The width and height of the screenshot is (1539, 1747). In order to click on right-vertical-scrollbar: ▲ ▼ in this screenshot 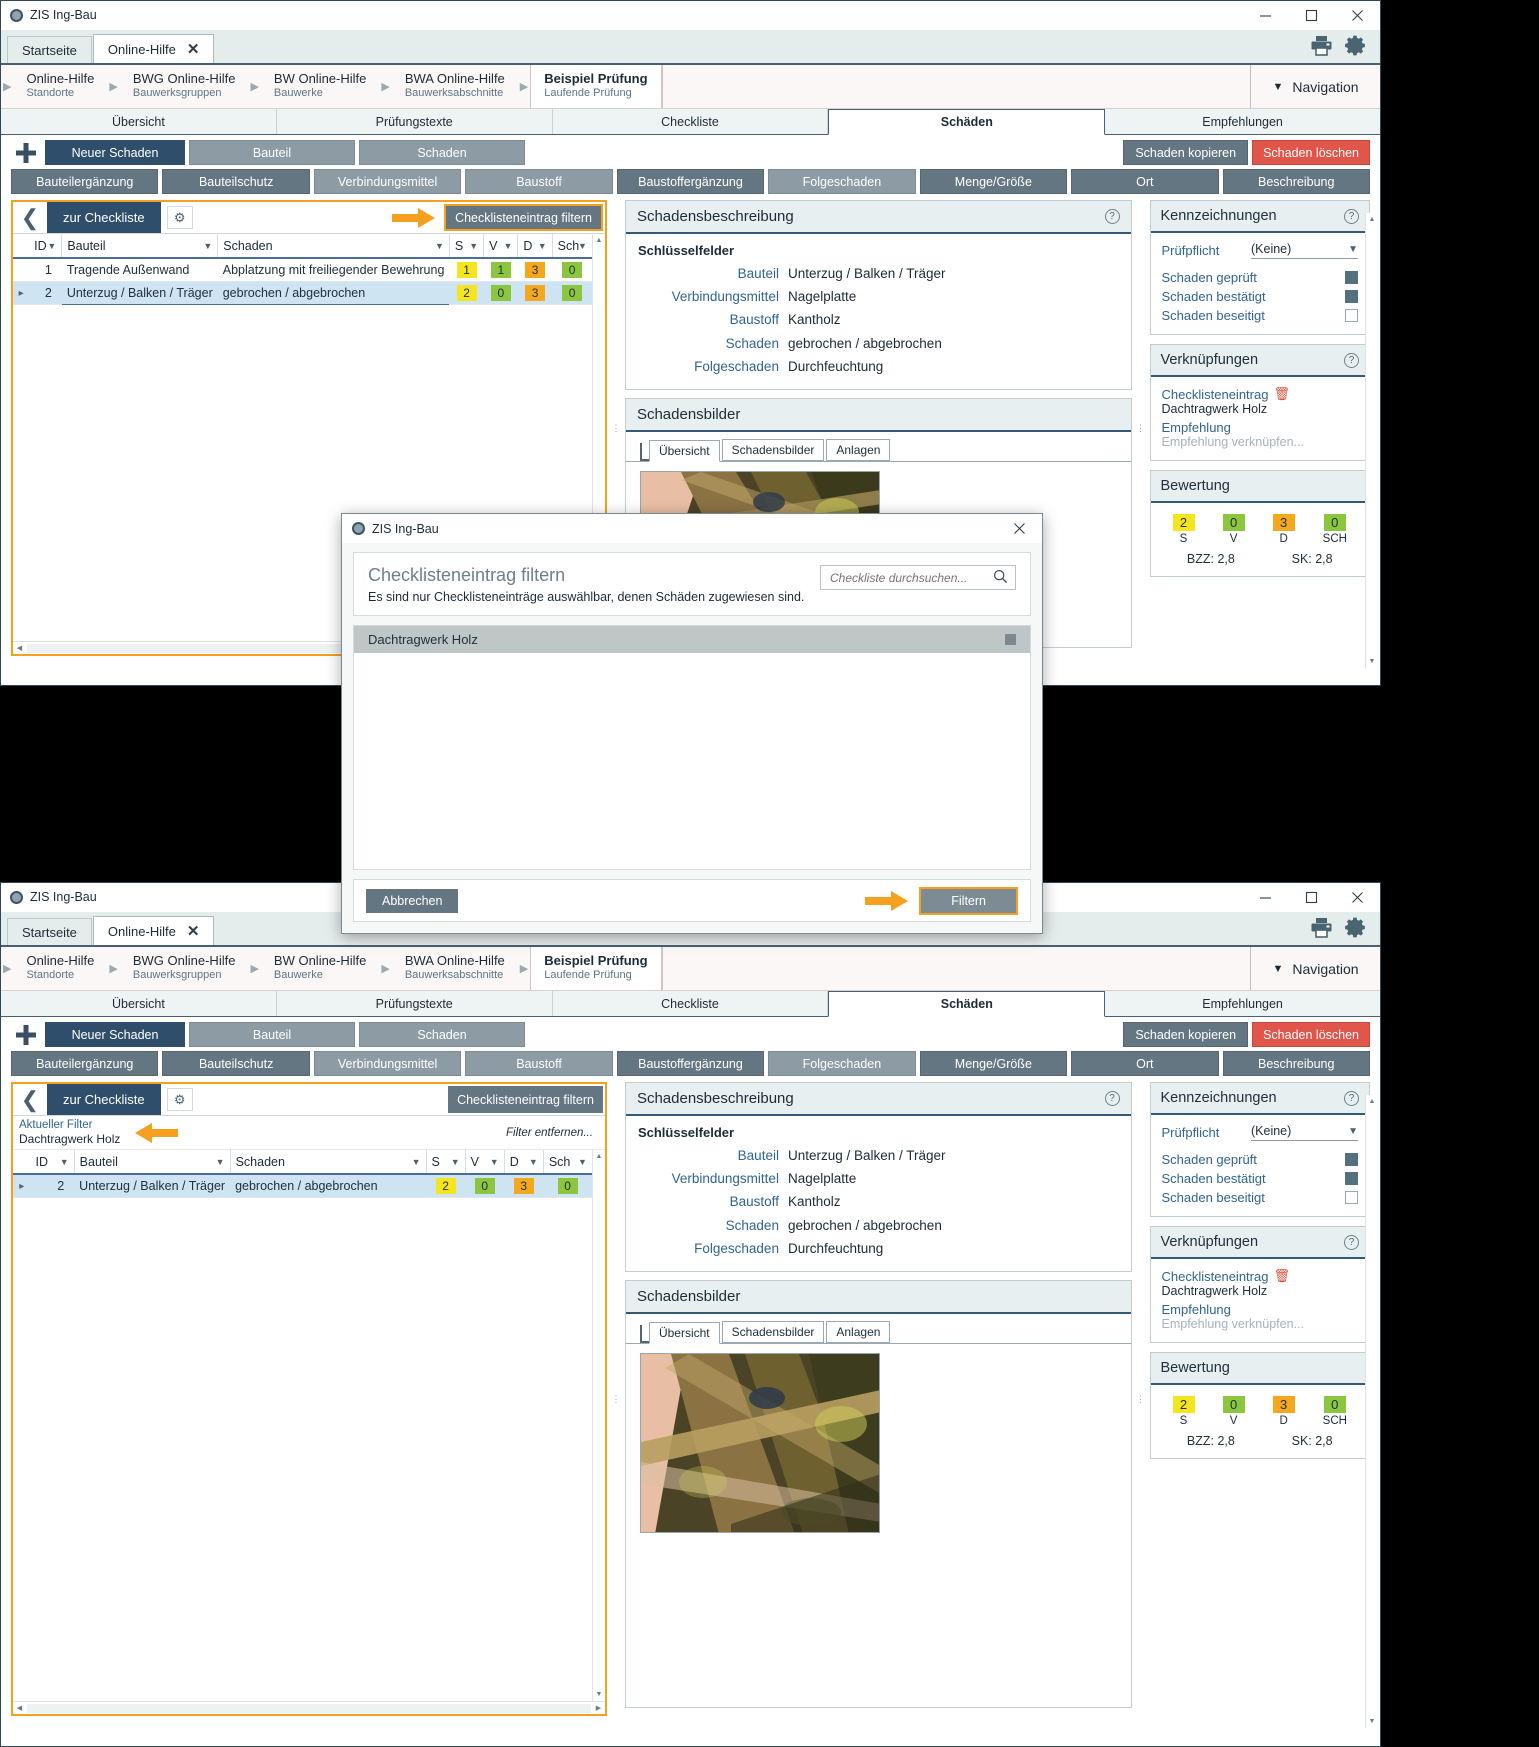, I will do `click(1371, 1411)`.